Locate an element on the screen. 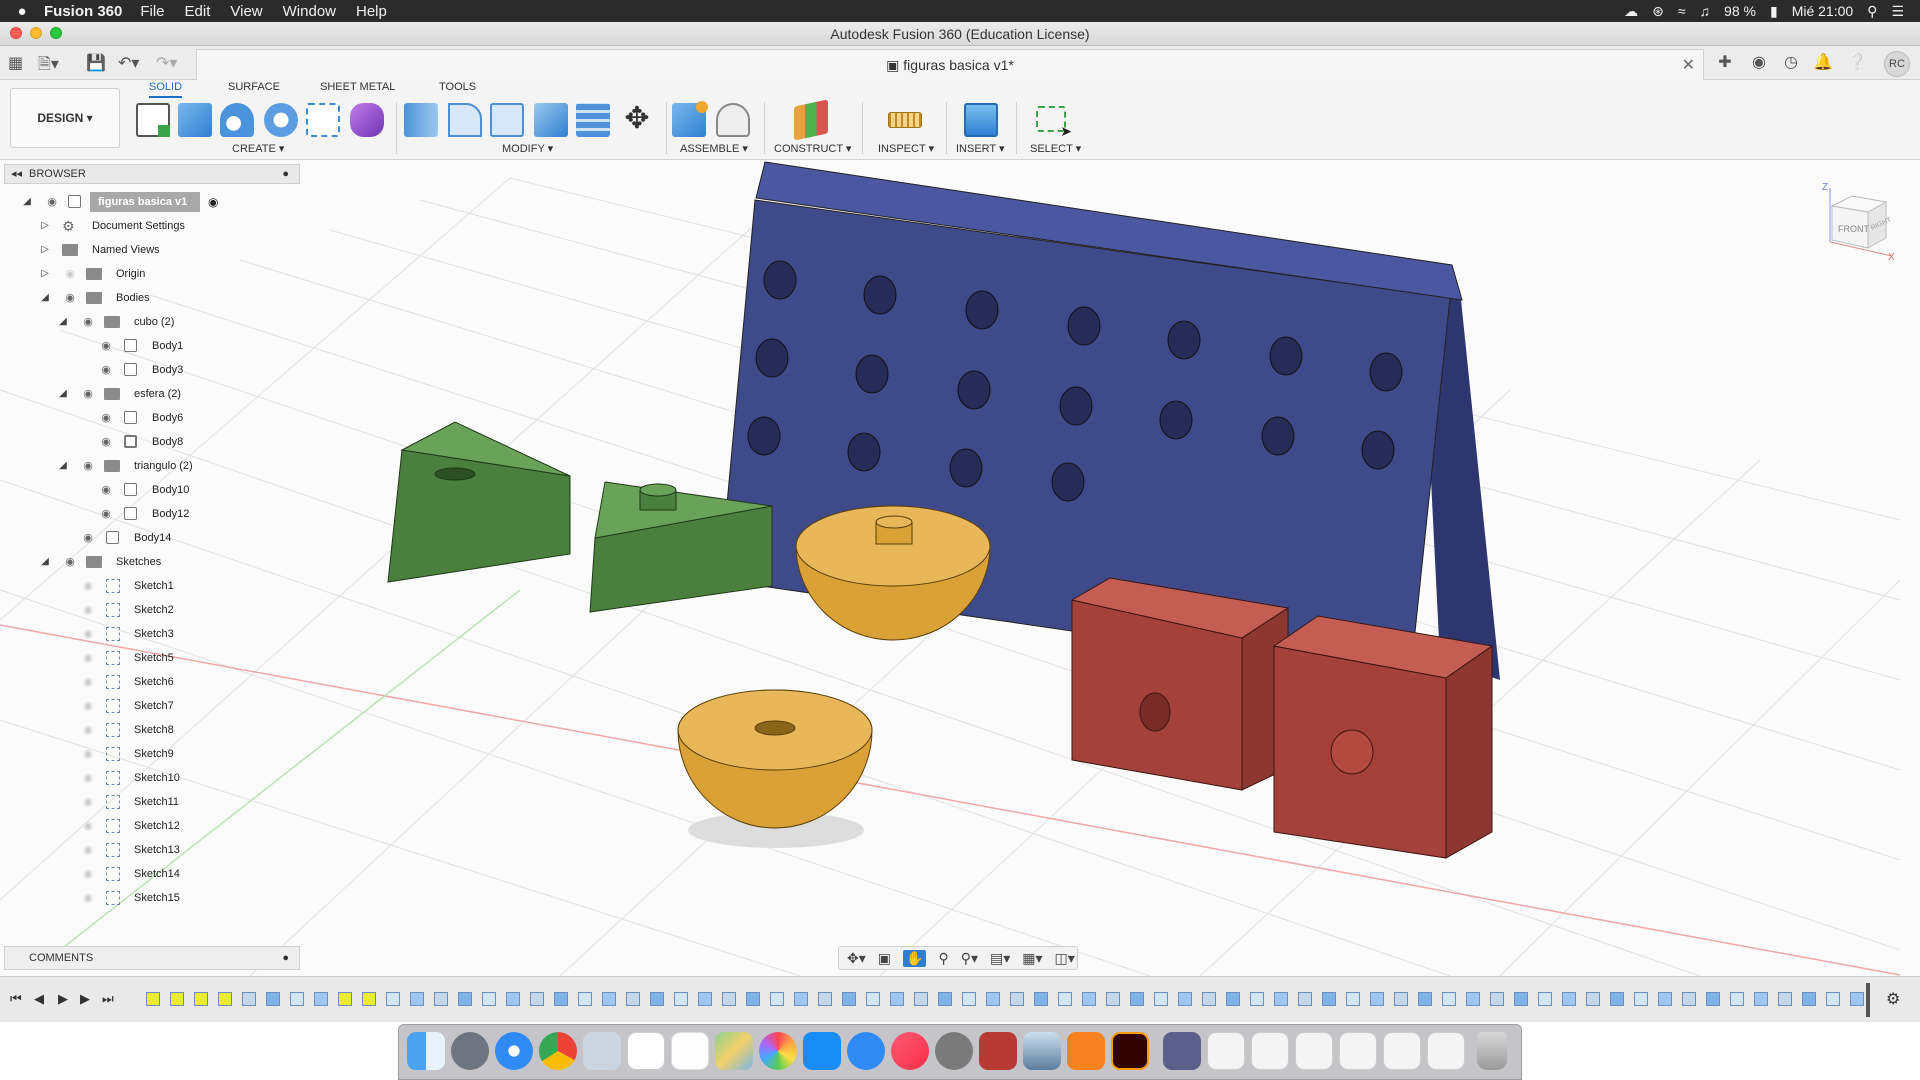 The height and width of the screenshot is (1080, 1920). tree-item-body10: ◉ Body10 is located at coordinates (120, 490).